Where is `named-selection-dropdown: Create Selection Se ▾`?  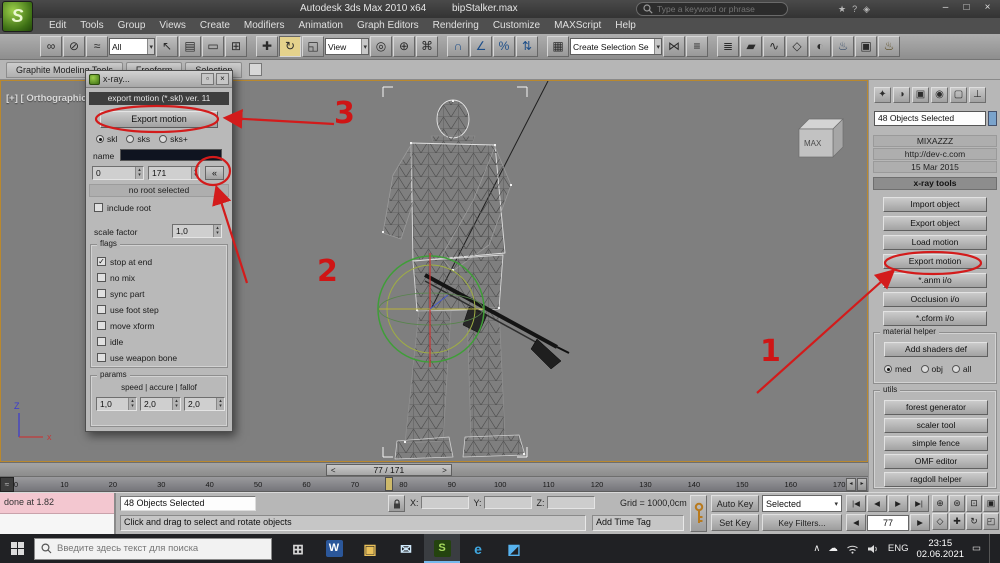 named-selection-dropdown: Create Selection Se ▾ is located at coordinates (616, 46).